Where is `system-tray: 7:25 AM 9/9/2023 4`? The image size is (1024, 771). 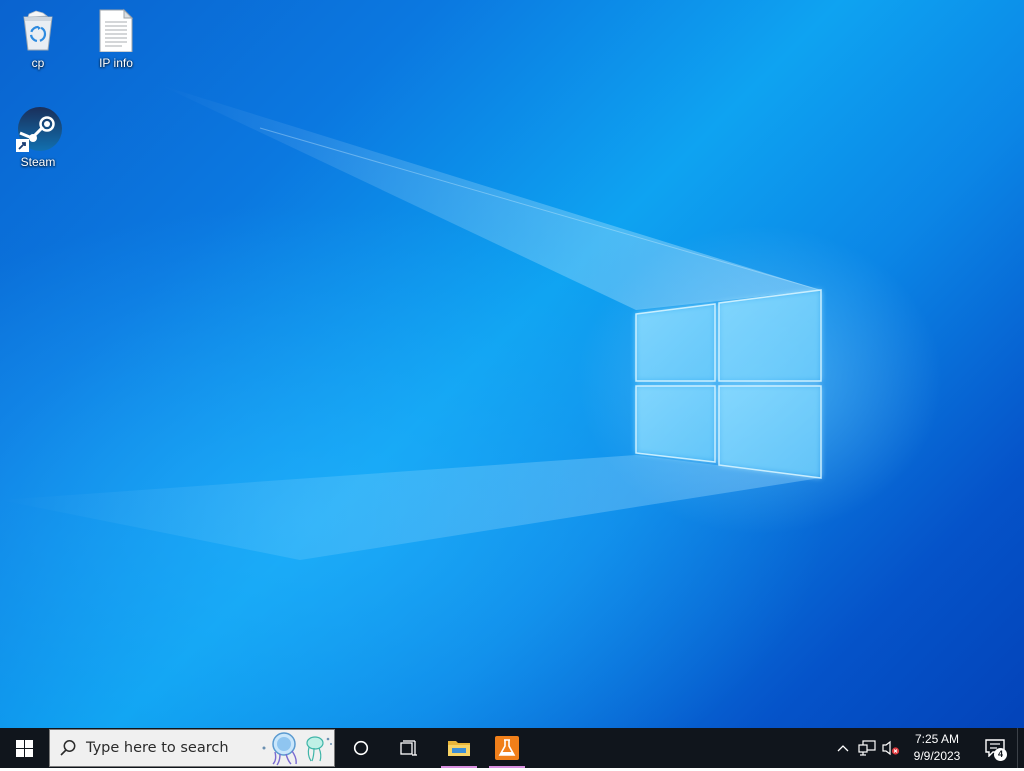 system-tray: 7:25 AM 9/9/2023 4 is located at coordinates (927, 748).